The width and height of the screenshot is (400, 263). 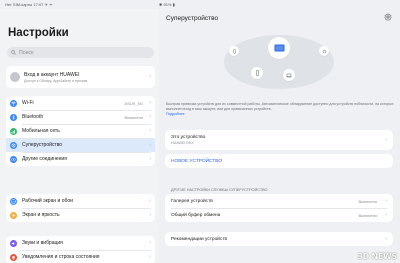 What do you see at coordinates (44, 159) in the screenshot?
I see `sidebar-item-label: Другие соединения` at bounding box center [44, 159].